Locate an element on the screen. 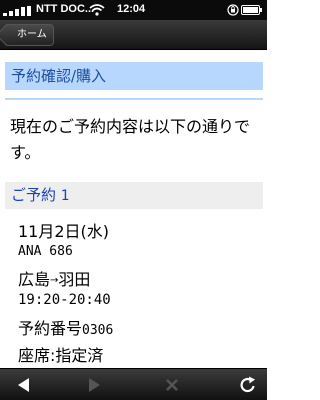  seat-status: 座席:指定済 is located at coordinates (61, 355).